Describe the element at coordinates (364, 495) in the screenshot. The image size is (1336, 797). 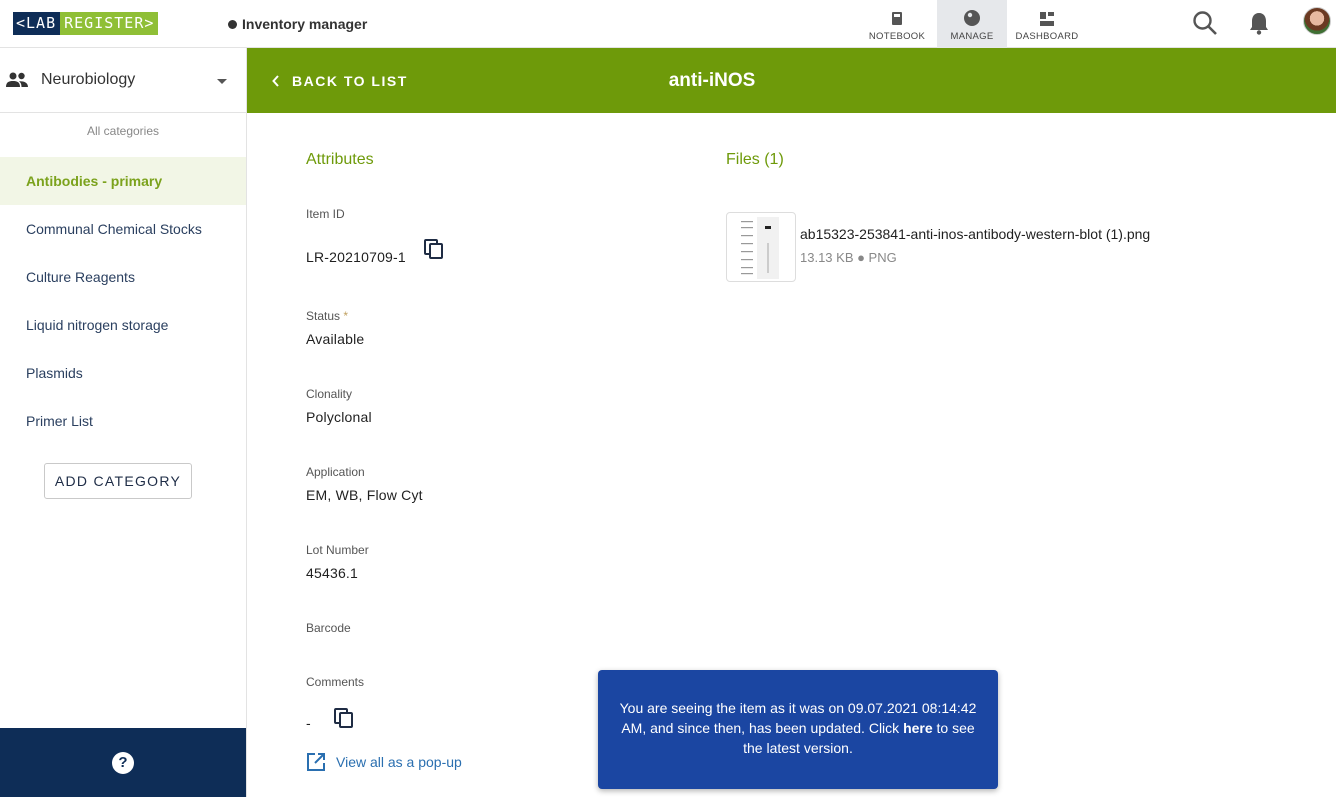
I see `application-value: EM, WB, Flow Cyt` at that location.